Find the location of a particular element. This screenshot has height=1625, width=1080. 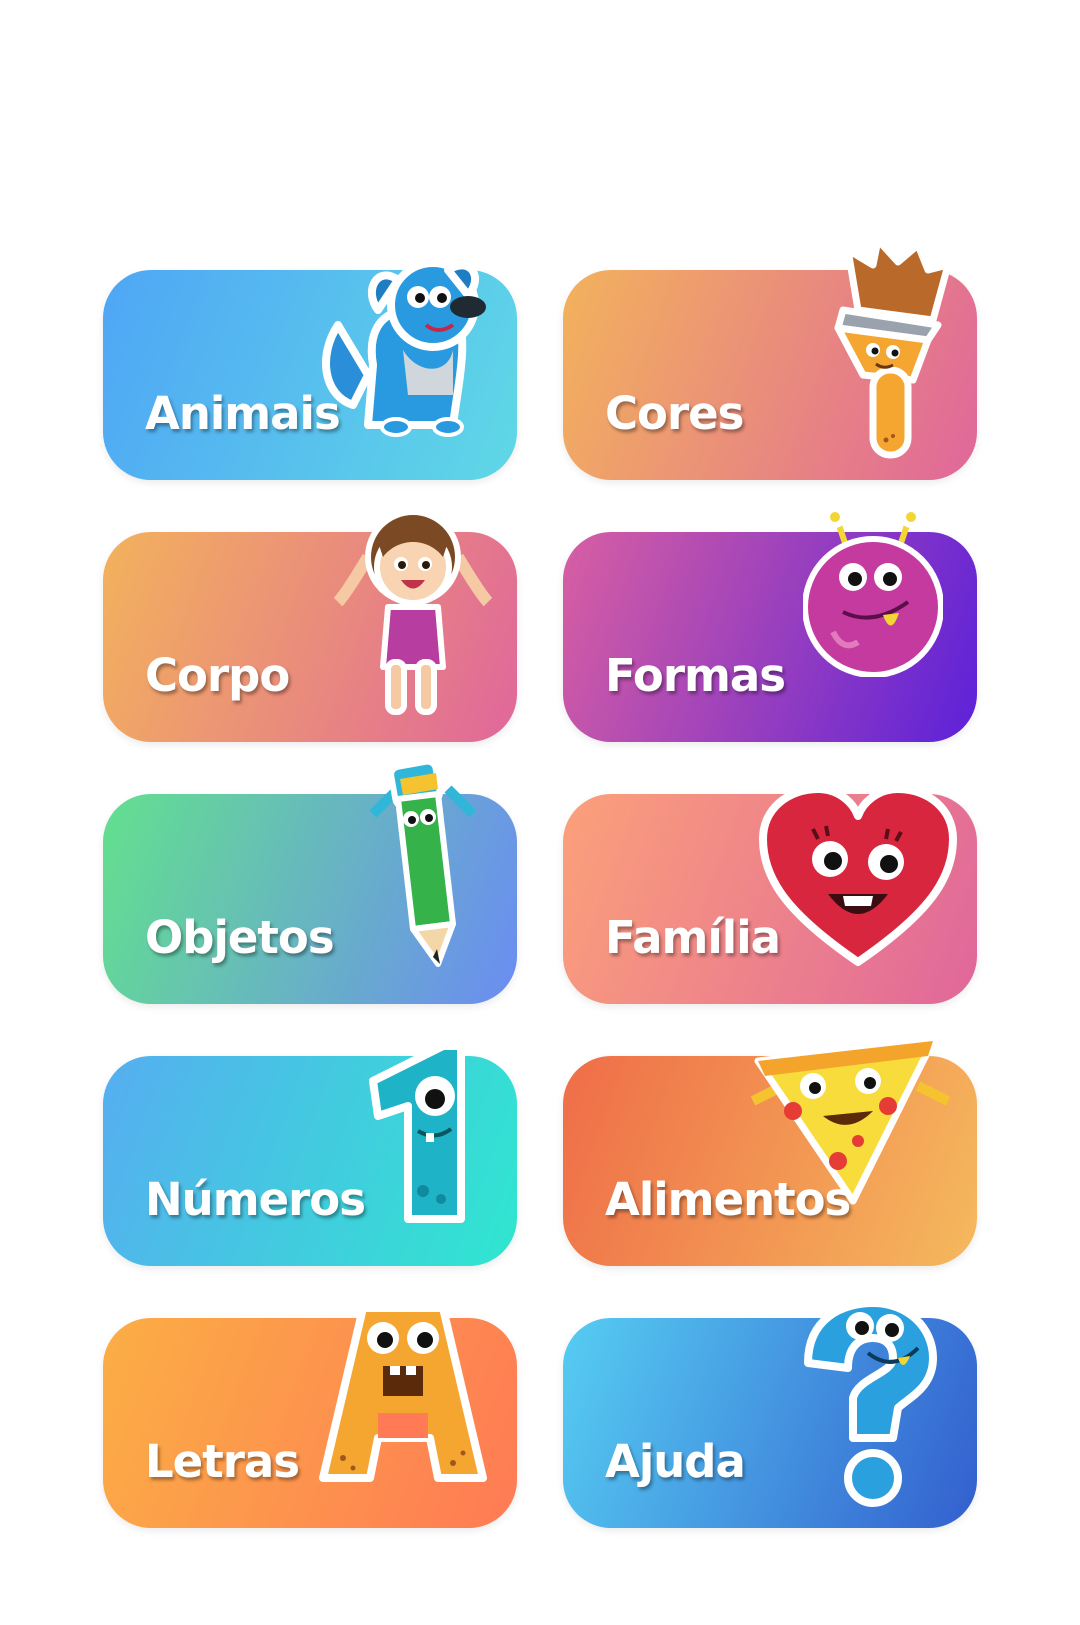

category-card-objetos: Objetos is located at coordinates (310, 881).